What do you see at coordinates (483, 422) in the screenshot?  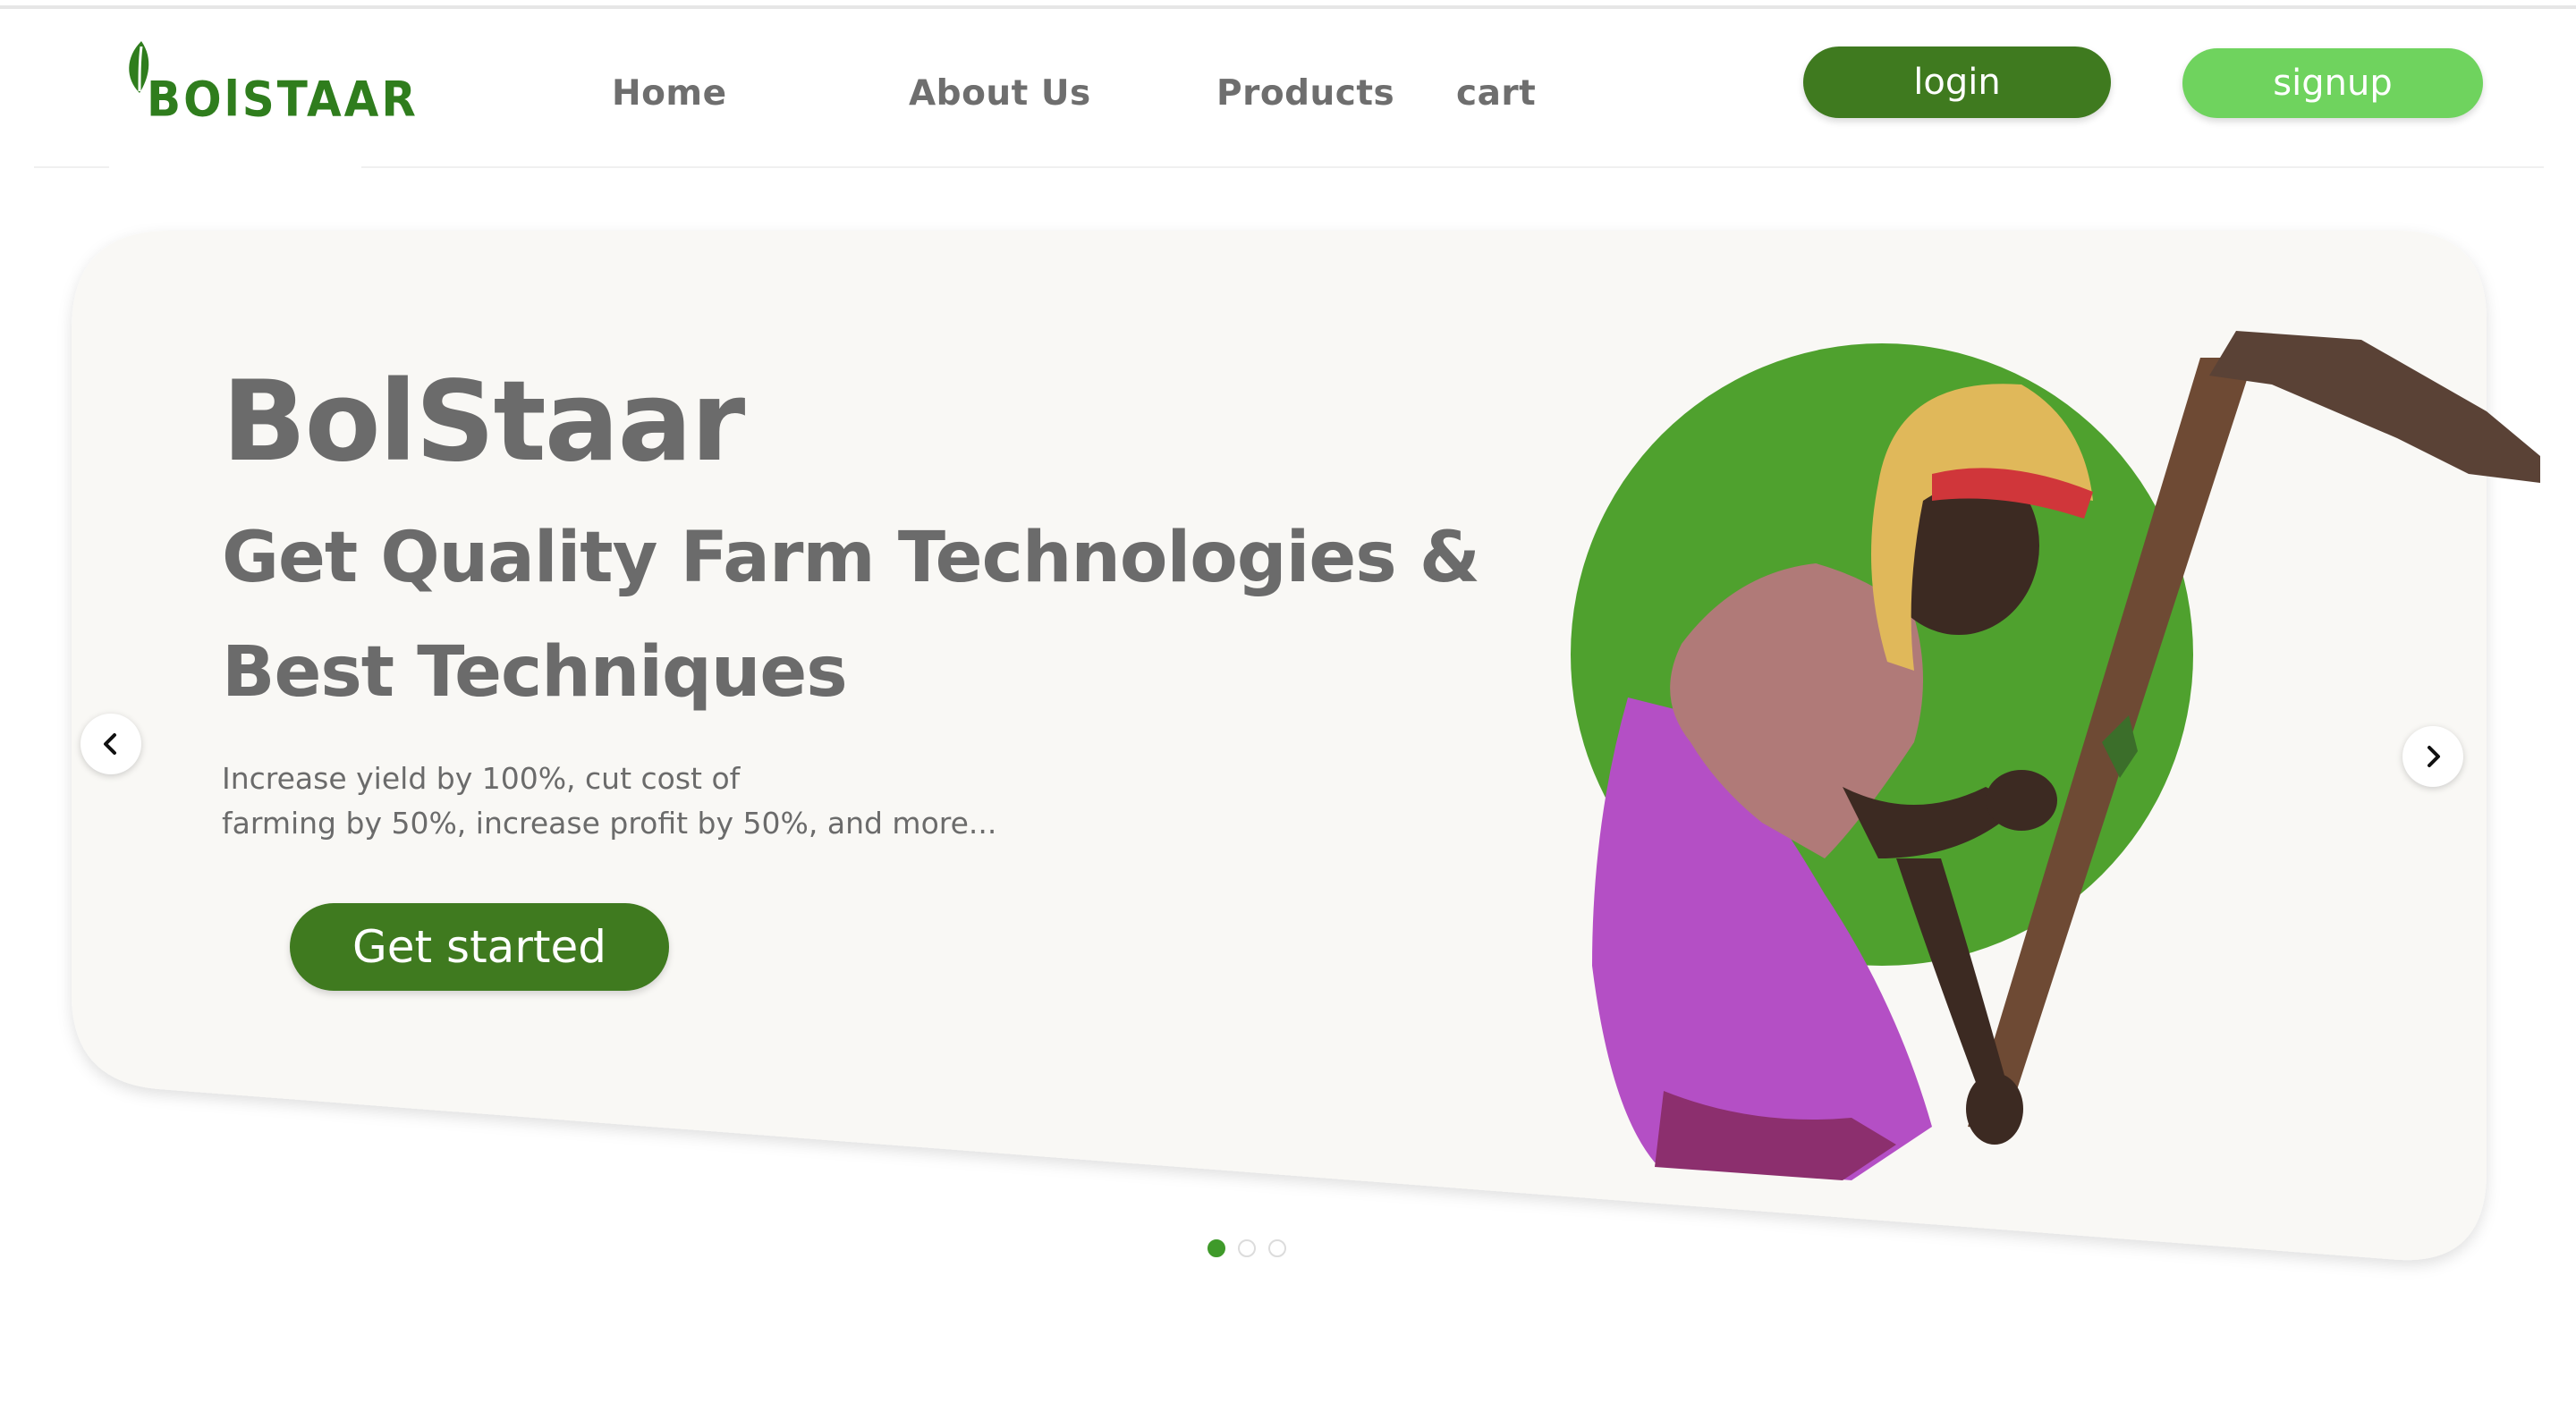 I see `hero-title: BolStaar` at bounding box center [483, 422].